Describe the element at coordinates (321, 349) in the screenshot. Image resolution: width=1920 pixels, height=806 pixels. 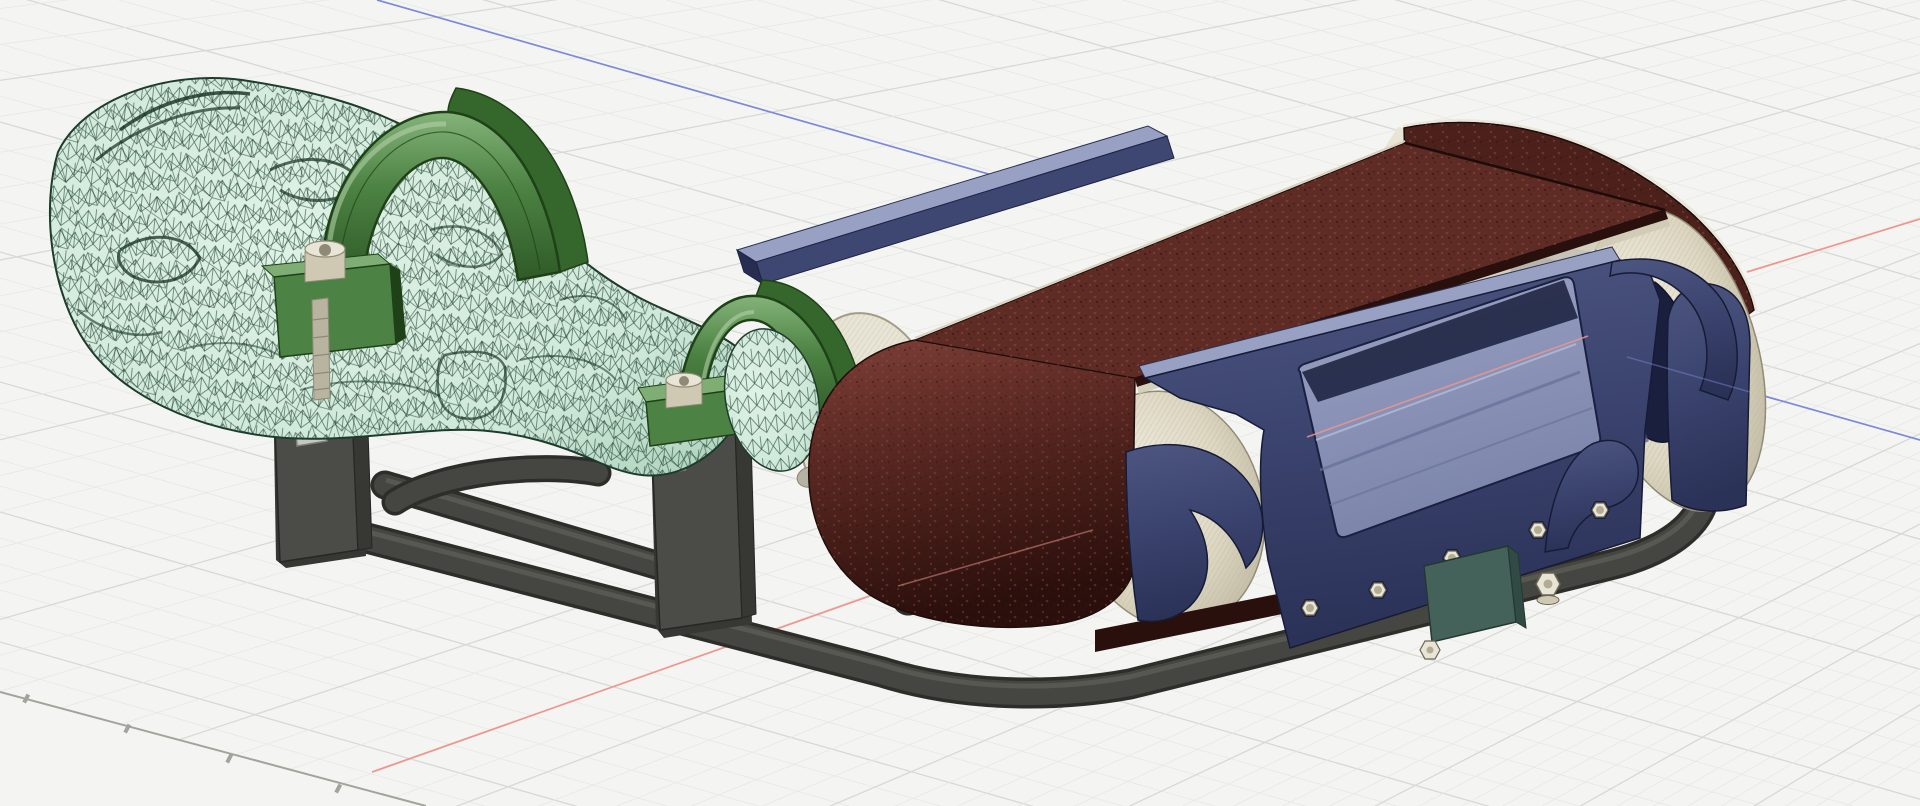
I see `threaded-rod` at that location.